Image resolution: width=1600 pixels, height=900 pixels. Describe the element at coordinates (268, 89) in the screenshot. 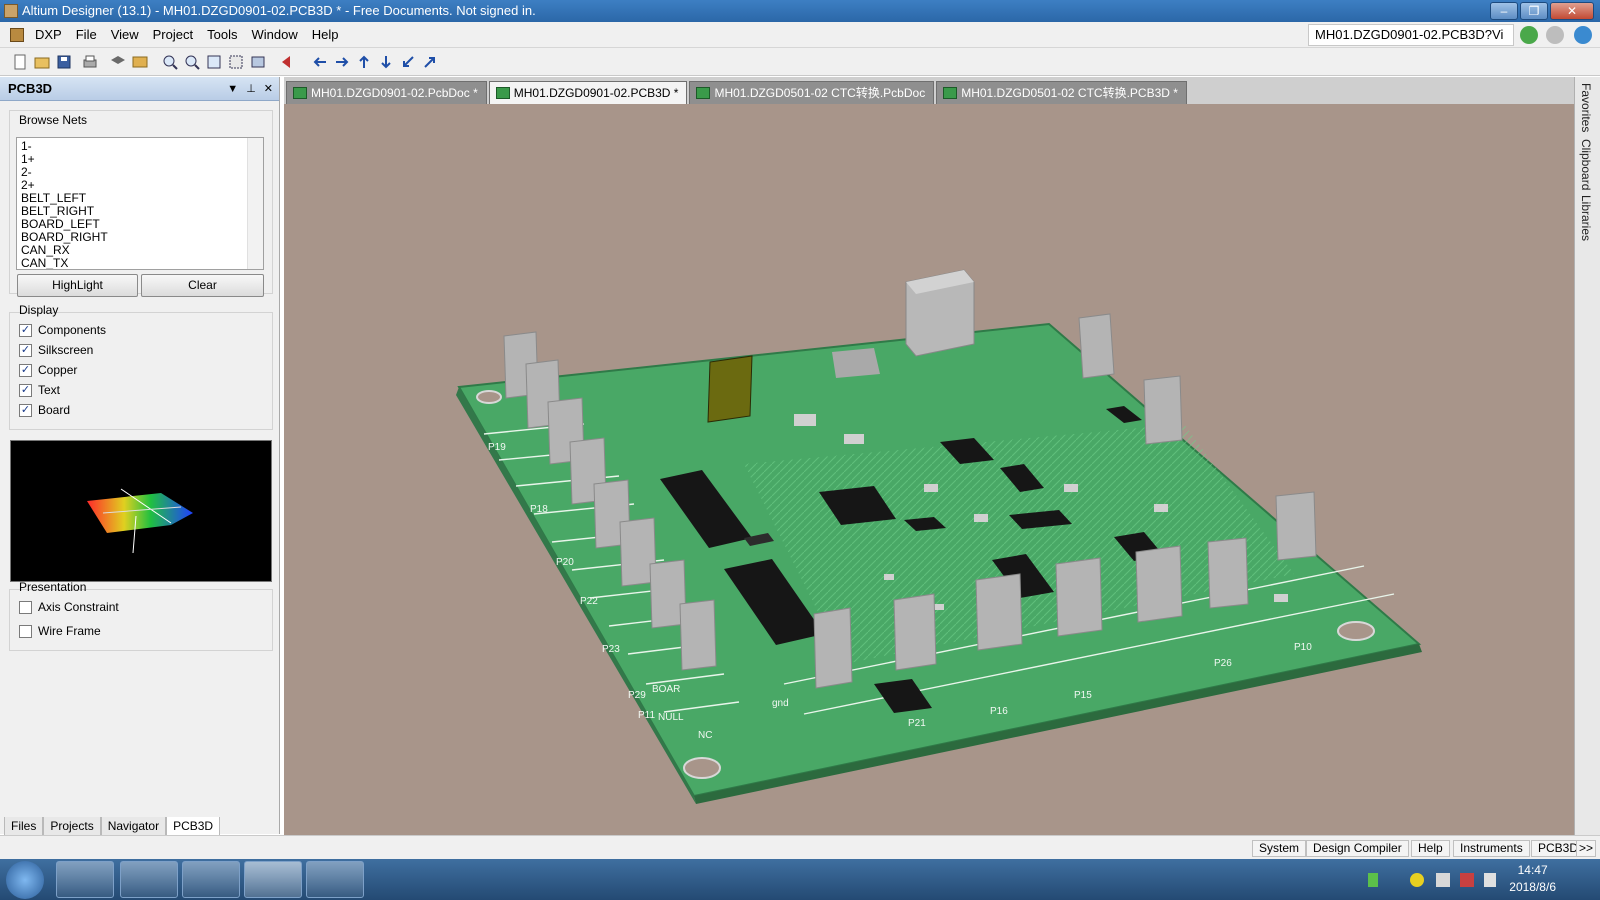

I see `panel-close-icon: ✕` at that location.